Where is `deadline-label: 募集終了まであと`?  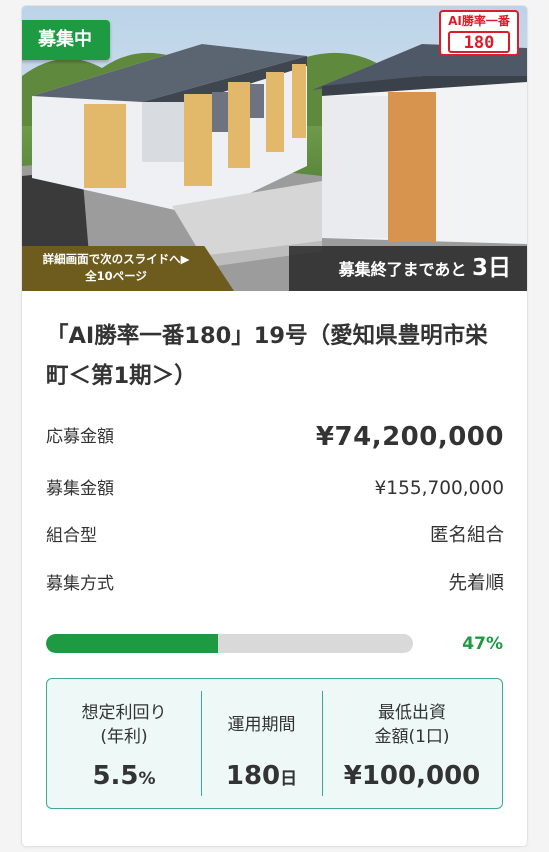 deadline-label: 募集終了まであと is located at coordinates (402, 269).